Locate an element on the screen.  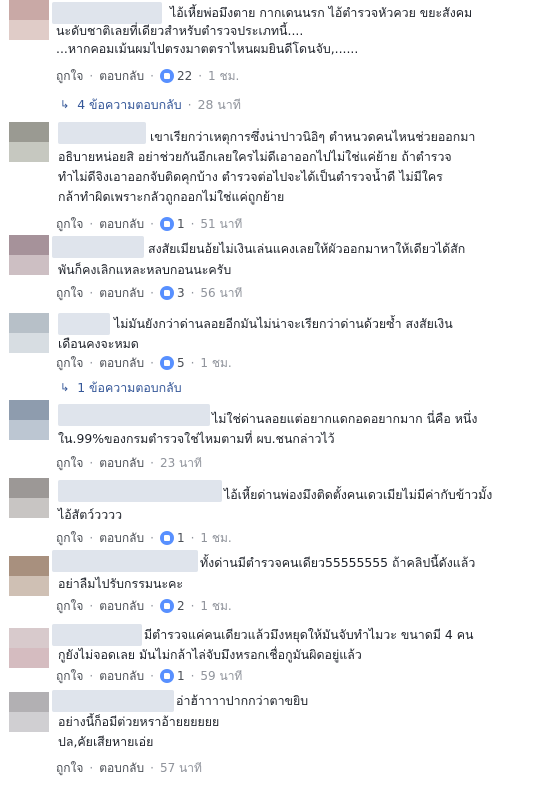
comment-actions: ถูกใจ · ตอบกลับ · 1 · 51 นาที is located at coordinates (149, 224).